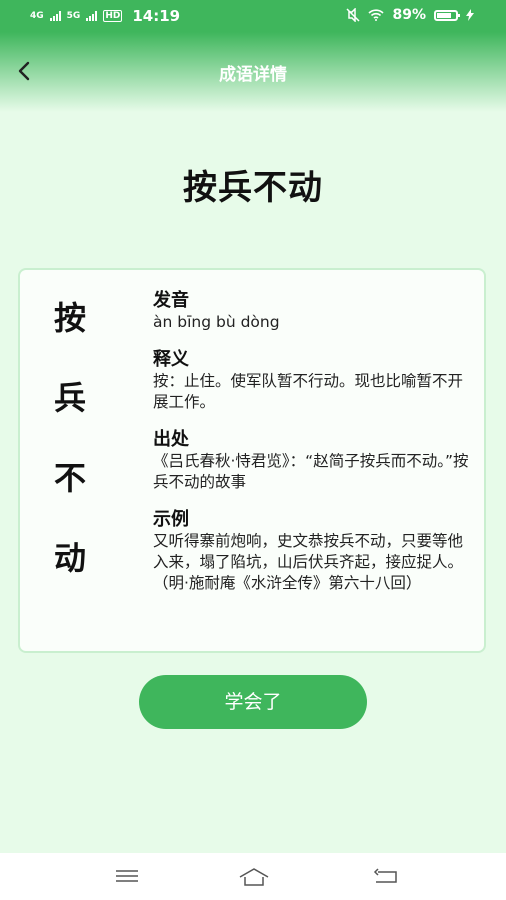 Image resolution: width=506 pixels, height=900 pixels. I want to click on status-left: 4G 5G HD 14:19, so click(105, 16).